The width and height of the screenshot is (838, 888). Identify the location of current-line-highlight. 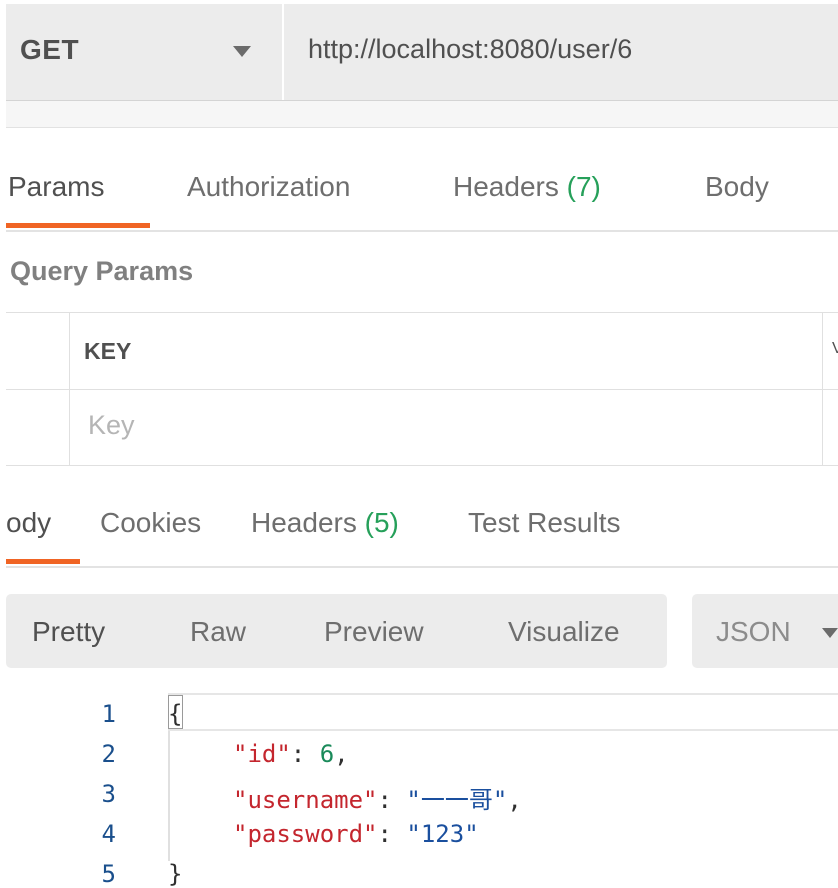
(503, 712).